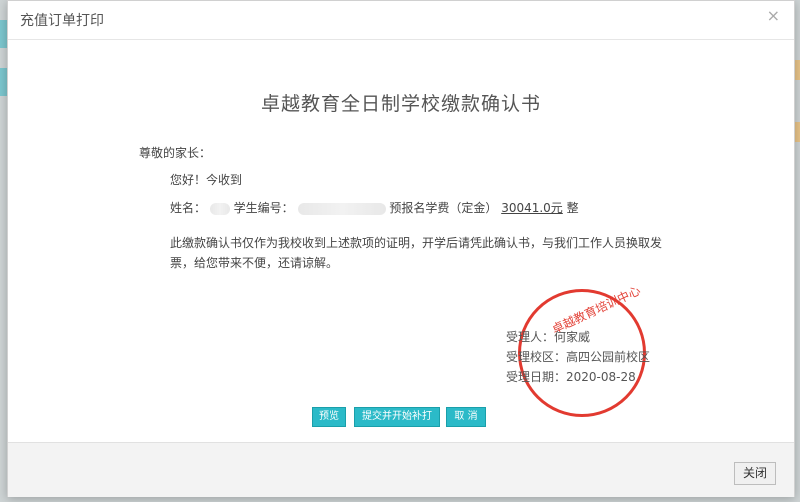 This screenshot has height=502, width=800. Describe the element at coordinates (572, 208) in the screenshot. I see `amount-suffix: 整` at that location.